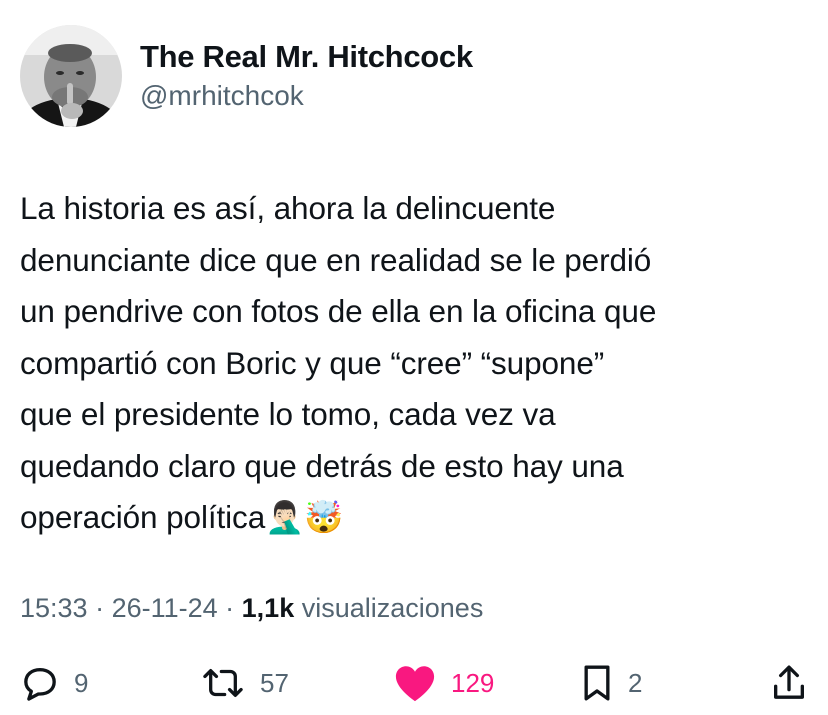 This screenshot has height=715, width=828. I want to click on like-button: 129, so click(443, 683).